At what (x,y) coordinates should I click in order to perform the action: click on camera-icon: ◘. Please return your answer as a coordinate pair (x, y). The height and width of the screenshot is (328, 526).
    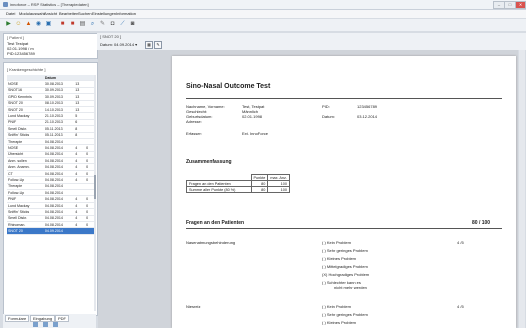
    Looking at the image, I should click on (112, 24).